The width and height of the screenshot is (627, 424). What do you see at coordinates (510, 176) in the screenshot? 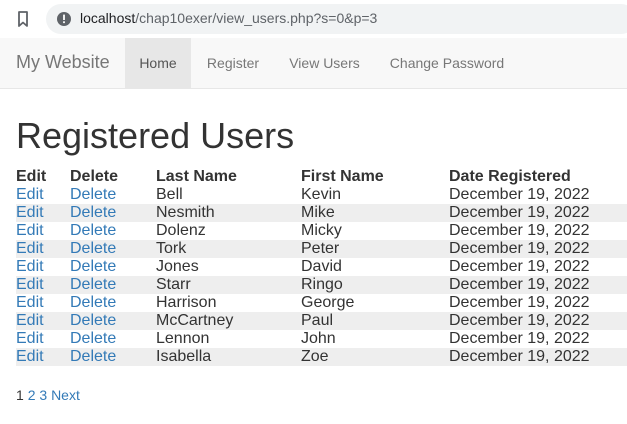
I see `header-date-registered: Date Registered` at bounding box center [510, 176].